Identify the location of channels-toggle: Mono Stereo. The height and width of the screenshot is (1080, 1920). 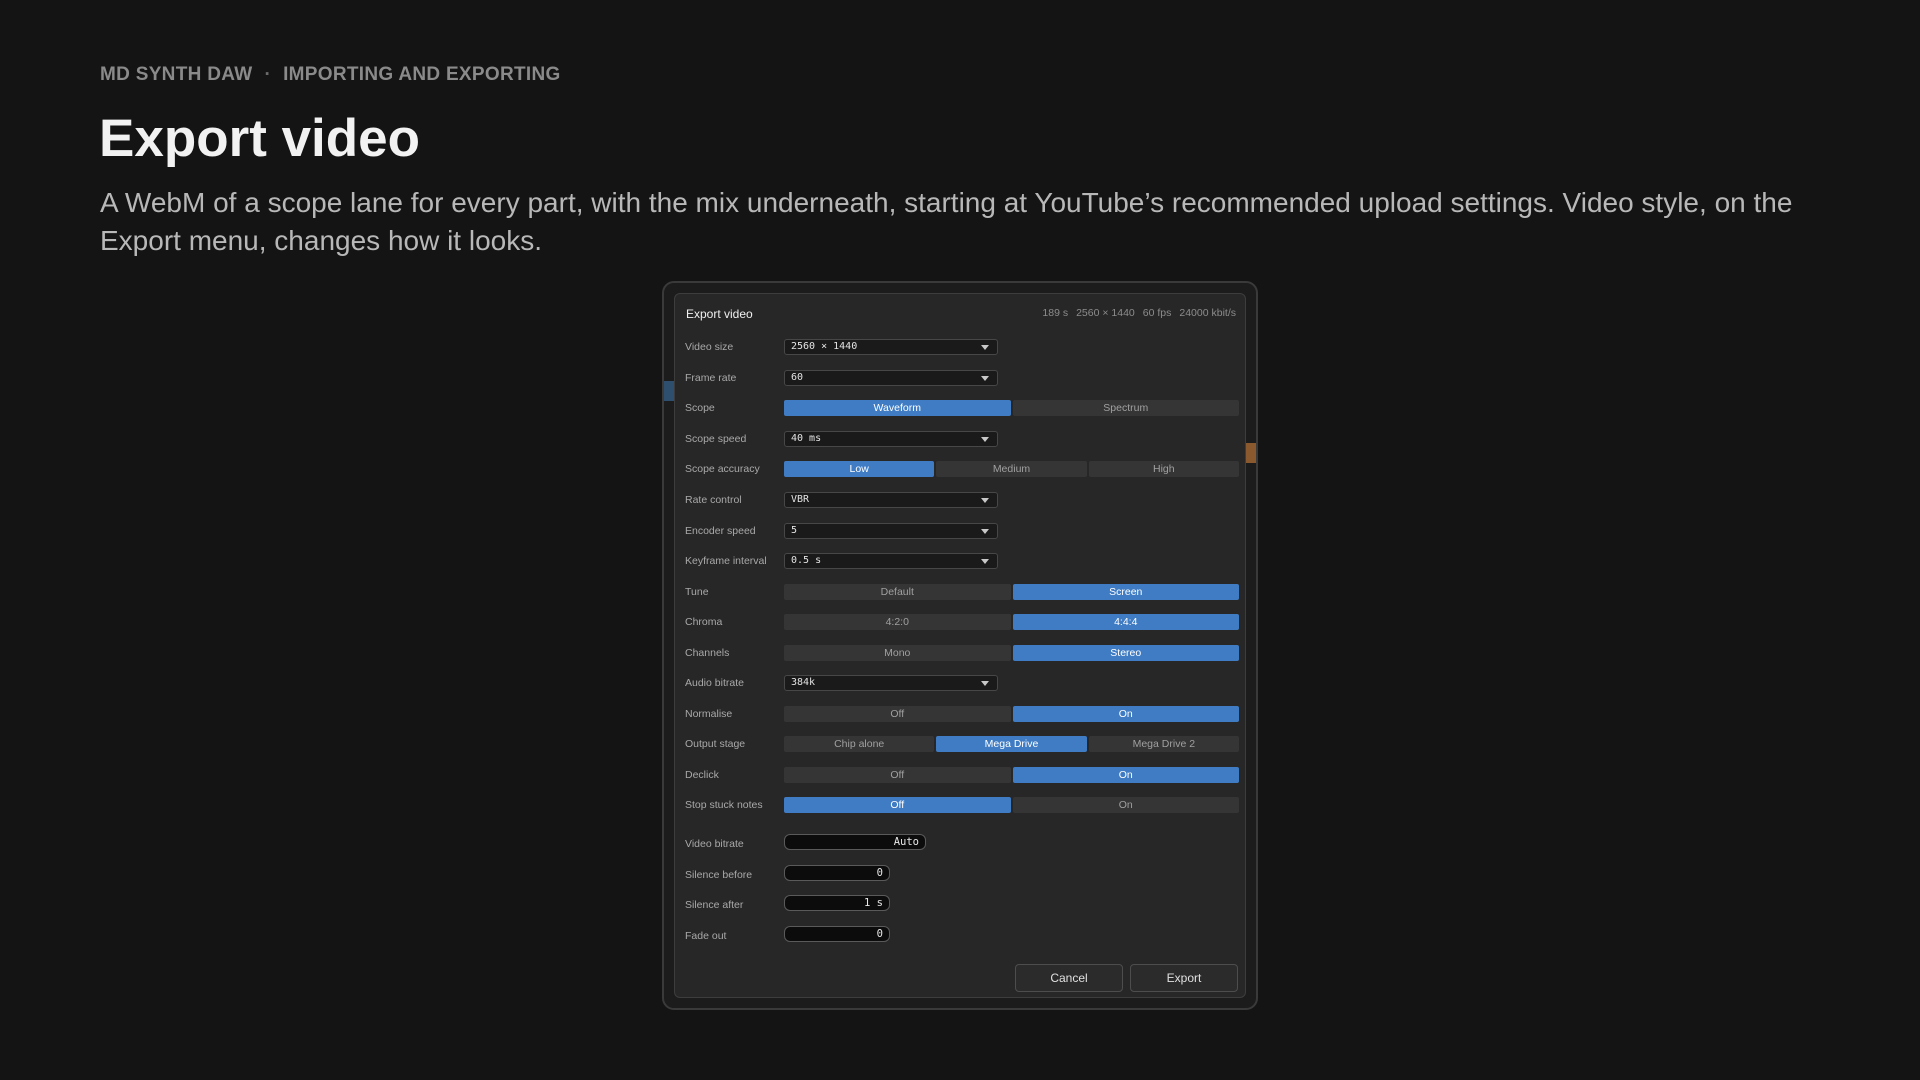
(1011, 653).